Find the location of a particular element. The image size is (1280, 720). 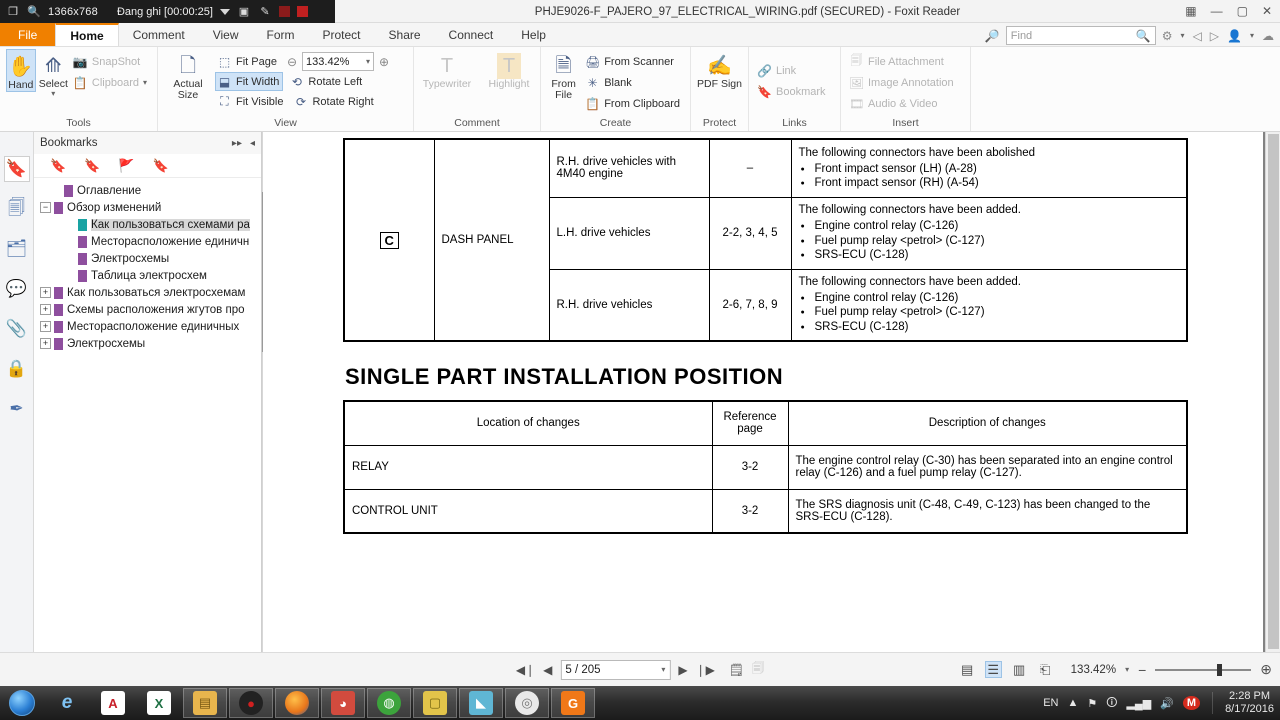

clipboard-caret-icon: ▾ is located at coordinates (145, 82).